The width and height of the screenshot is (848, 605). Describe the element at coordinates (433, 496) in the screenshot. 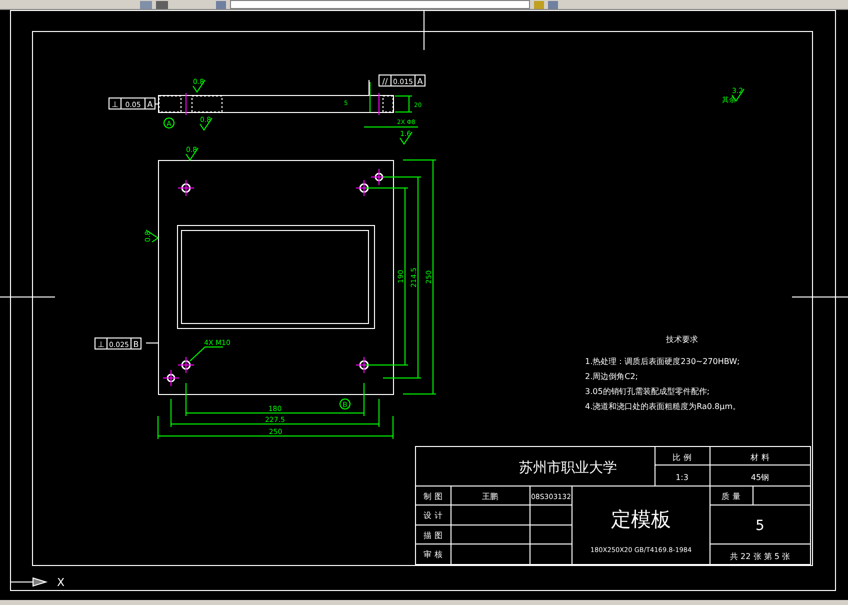

I see `row-label: 制 图` at that location.